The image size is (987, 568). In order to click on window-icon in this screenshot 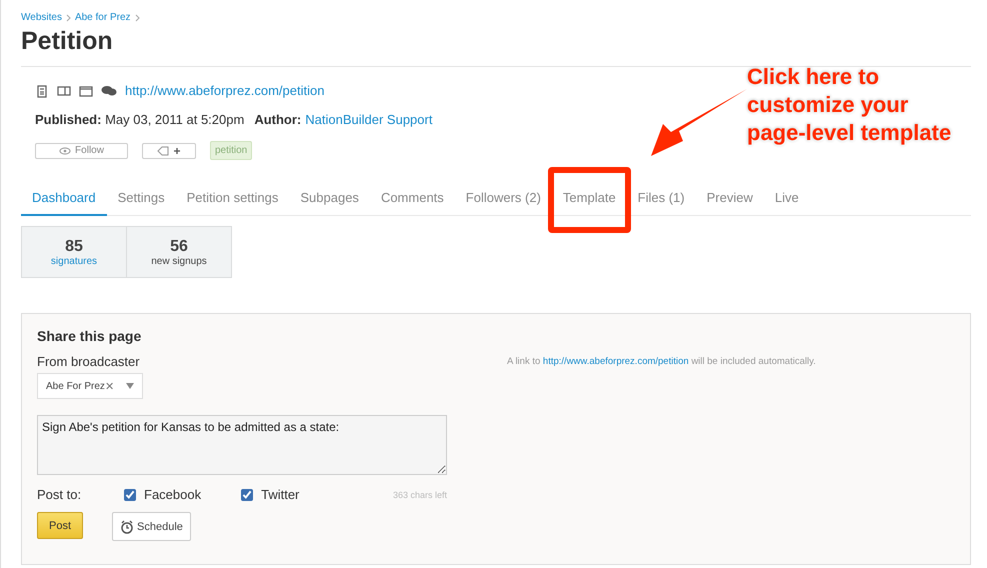, I will do `click(86, 91)`.